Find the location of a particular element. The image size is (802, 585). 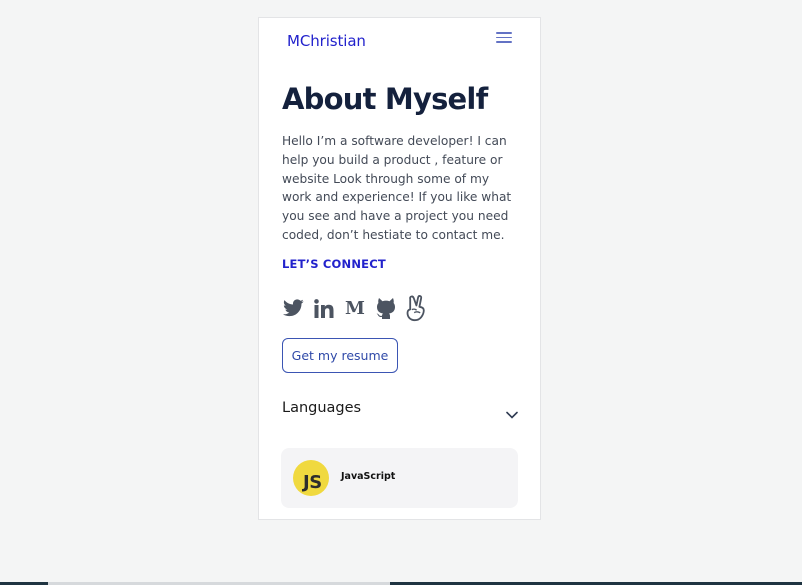

github-icon is located at coordinates (386, 308).